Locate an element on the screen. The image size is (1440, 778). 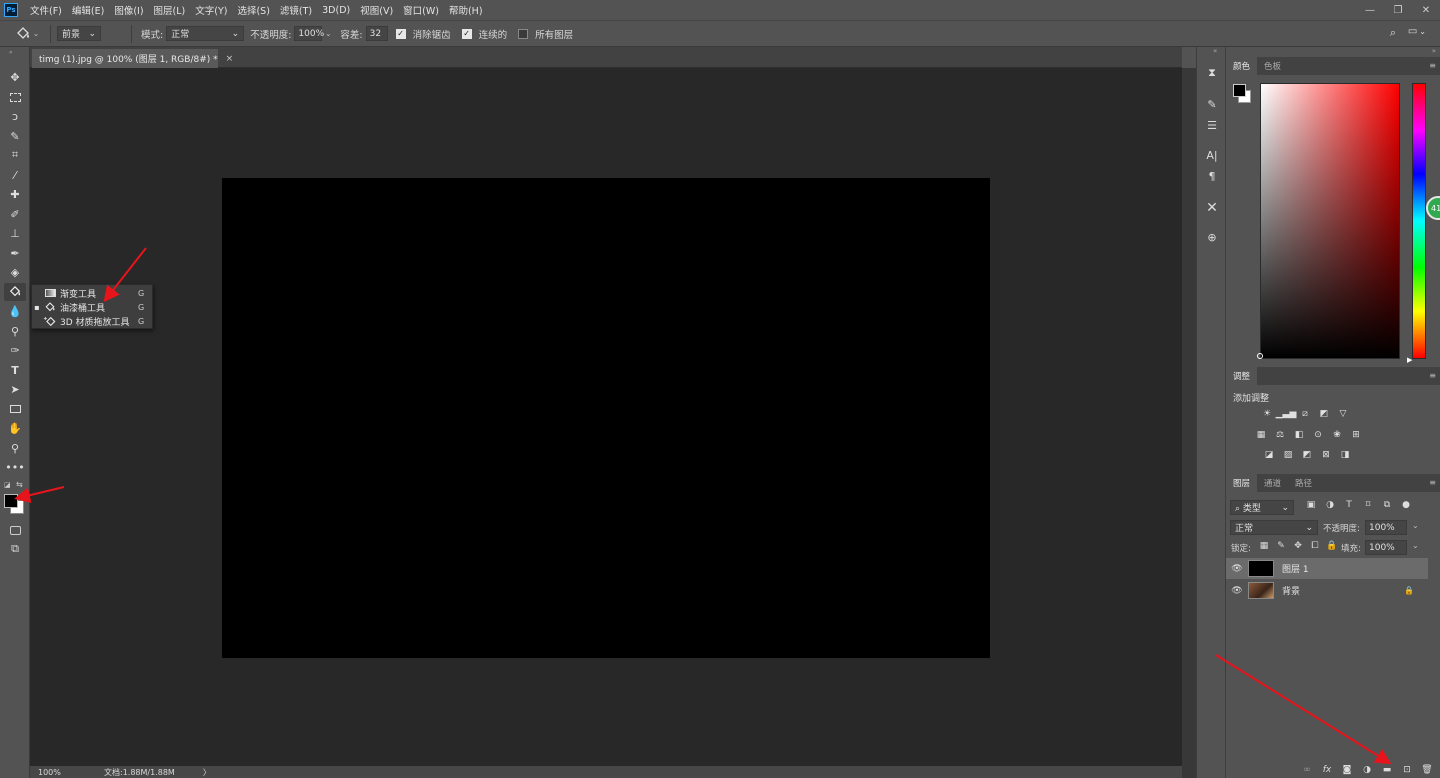
menu-layer: 图层(L) is located at coordinates (170, 10).